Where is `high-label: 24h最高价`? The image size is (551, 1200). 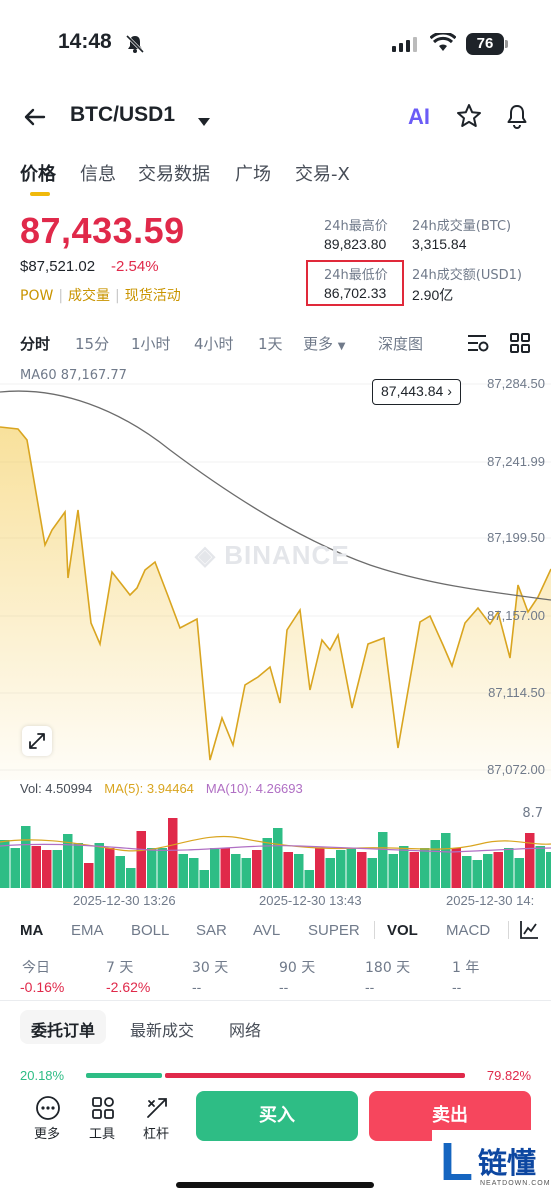
high-label: 24h最高价 is located at coordinates (356, 226).